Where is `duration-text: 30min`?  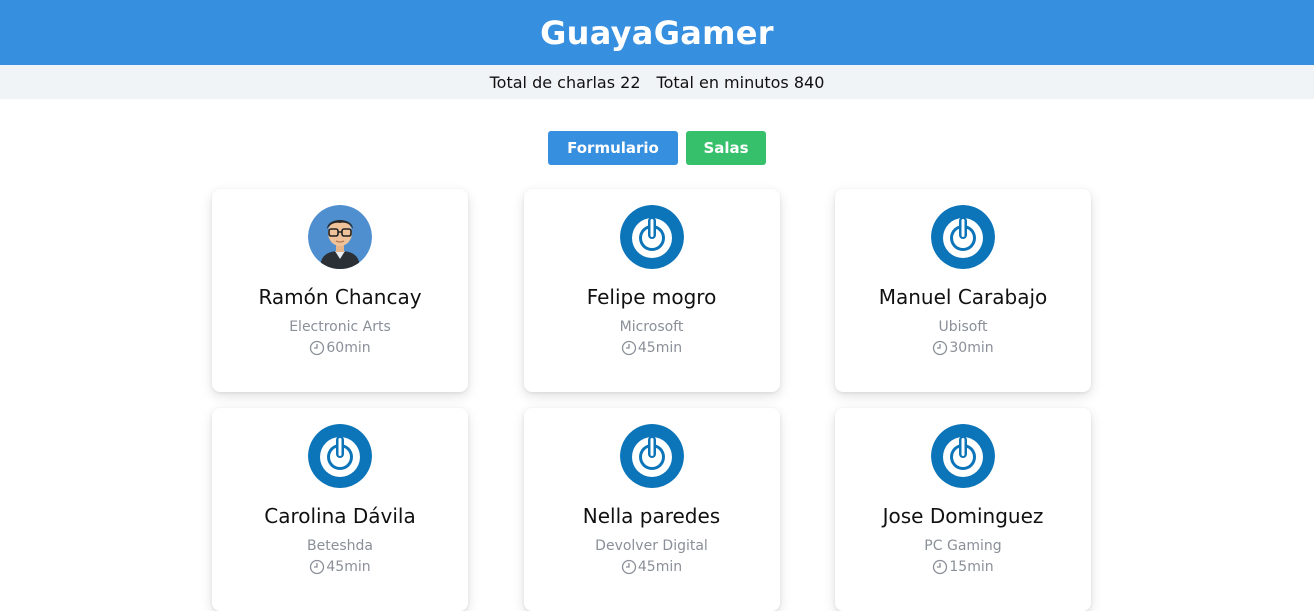
duration-text: 30min is located at coordinates (971, 348).